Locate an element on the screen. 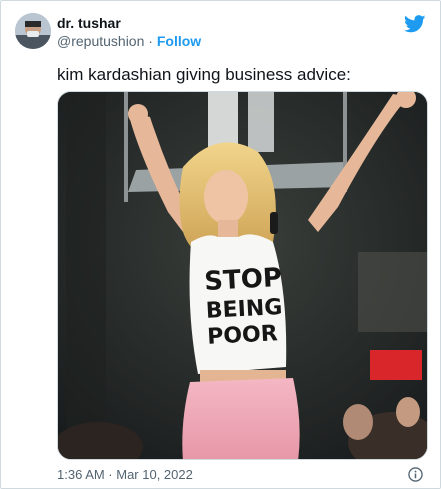  author-names: dr. tushar @reputushion · Follow is located at coordinates (129, 32).